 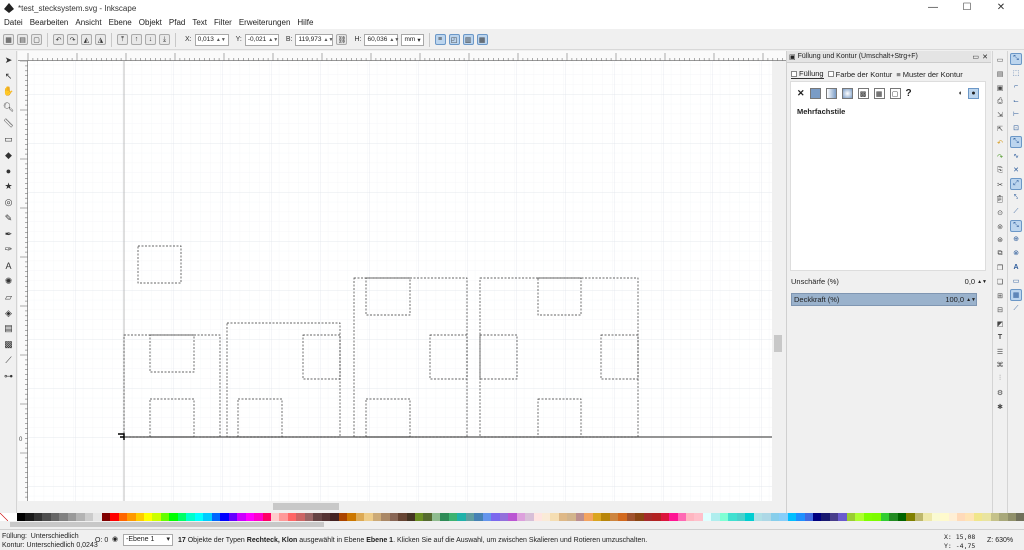 What do you see at coordinates (177, 22) in the screenshot?
I see `menu-pfad: Pfad` at bounding box center [177, 22].